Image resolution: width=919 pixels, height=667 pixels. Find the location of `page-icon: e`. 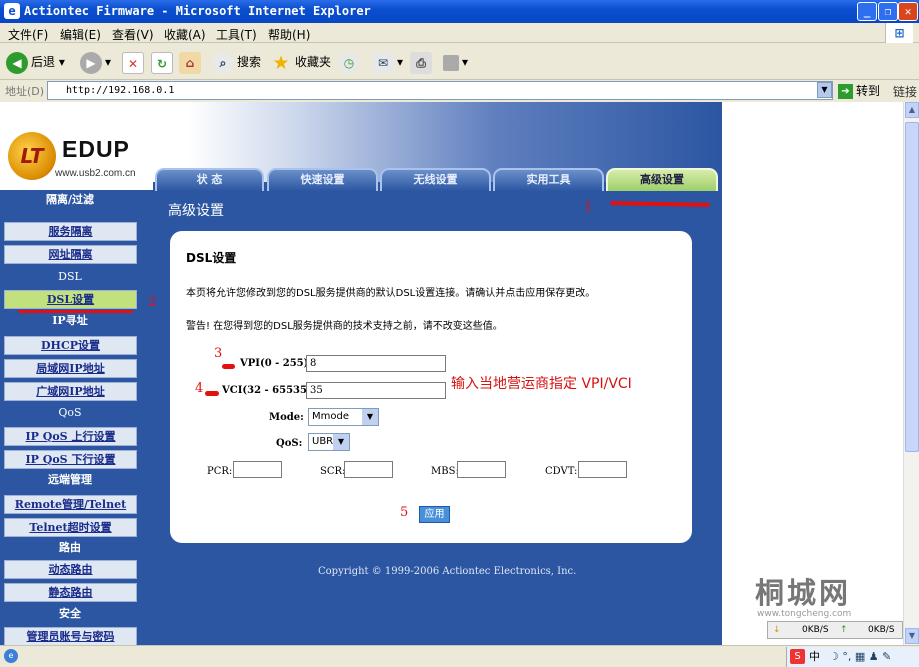

page-icon: e is located at coordinates (11, 656).